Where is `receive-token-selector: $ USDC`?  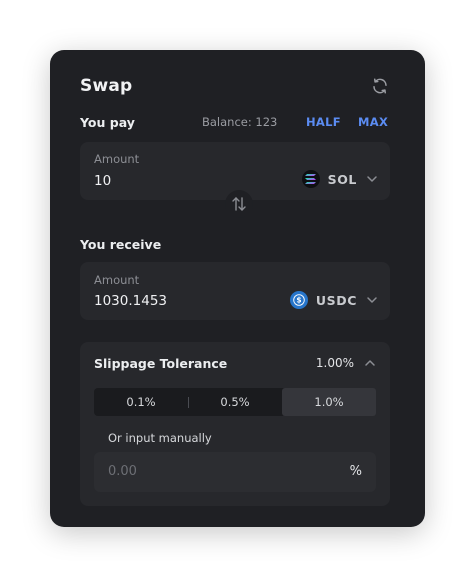 receive-token-selector: $ USDC is located at coordinates (333, 300).